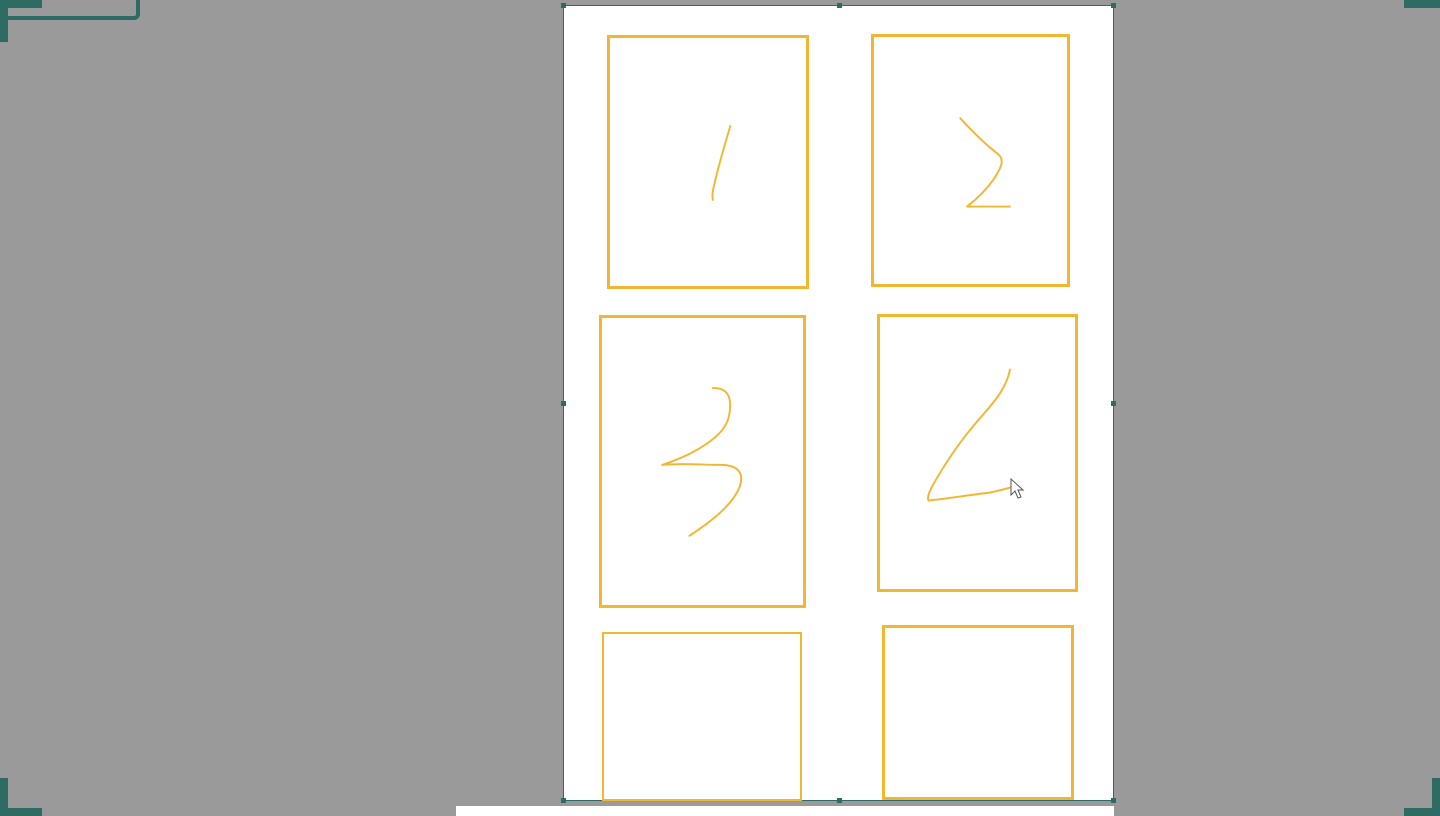 The height and width of the screenshot is (816, 1440). I want to click on pointer-arrow-icon, so click(1017, 488).